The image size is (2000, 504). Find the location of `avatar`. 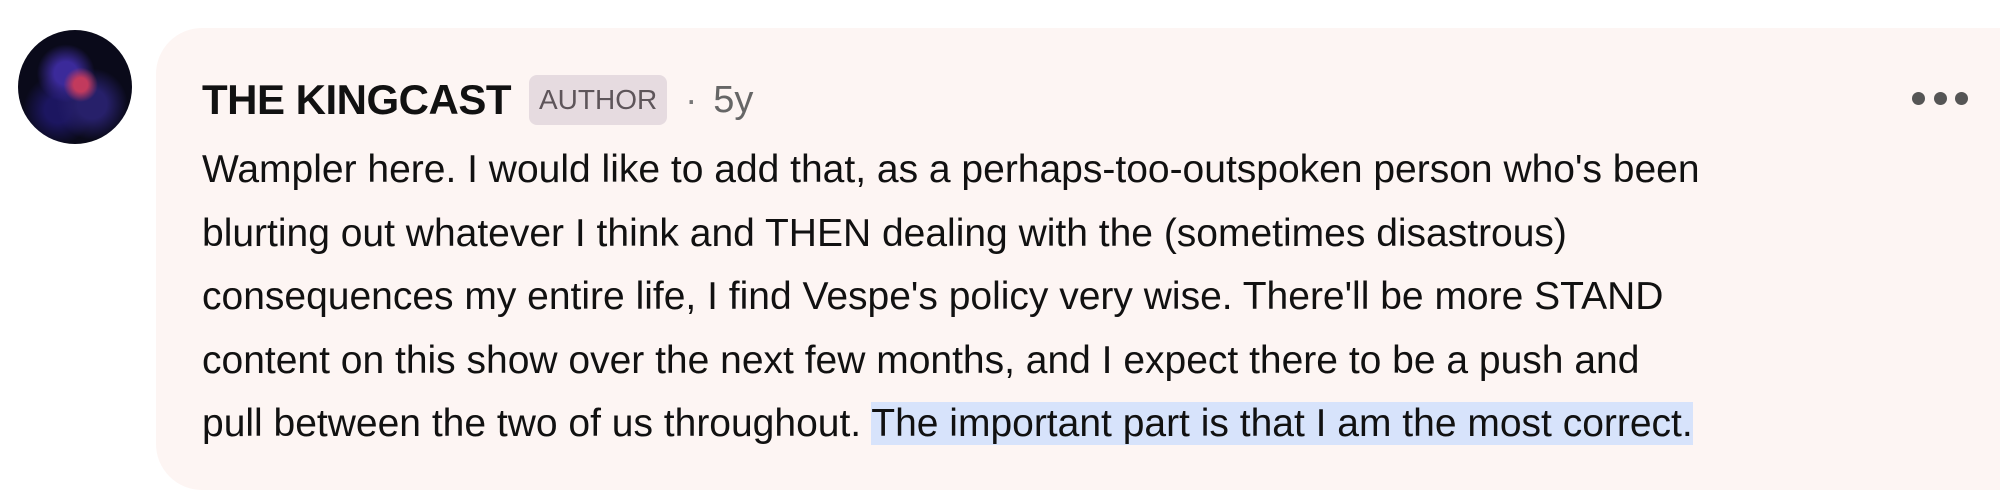

avatar is located at coordinates (75, 87).